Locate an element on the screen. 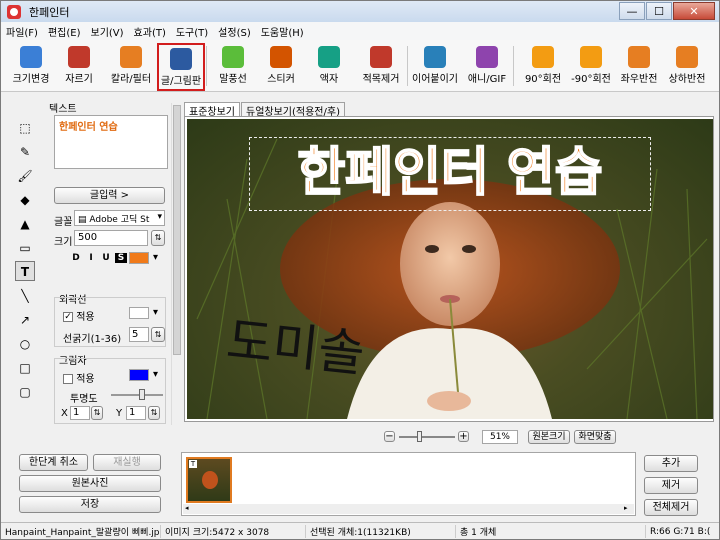  outline-color-swatch is located at coordinates (139, 313).